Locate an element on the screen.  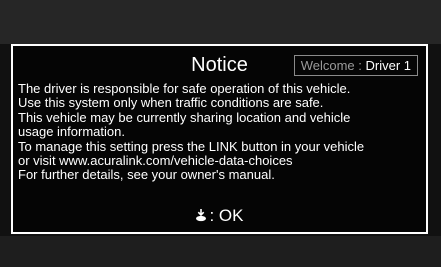
driver-welcome-badge: Welcome : Driver 1 is located at coordinates (355, 65).